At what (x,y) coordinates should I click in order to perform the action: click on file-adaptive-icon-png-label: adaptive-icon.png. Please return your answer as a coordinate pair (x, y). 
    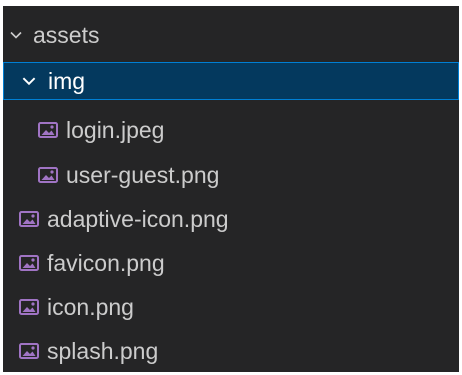
    Looking at the image, I should click on (138, 219).